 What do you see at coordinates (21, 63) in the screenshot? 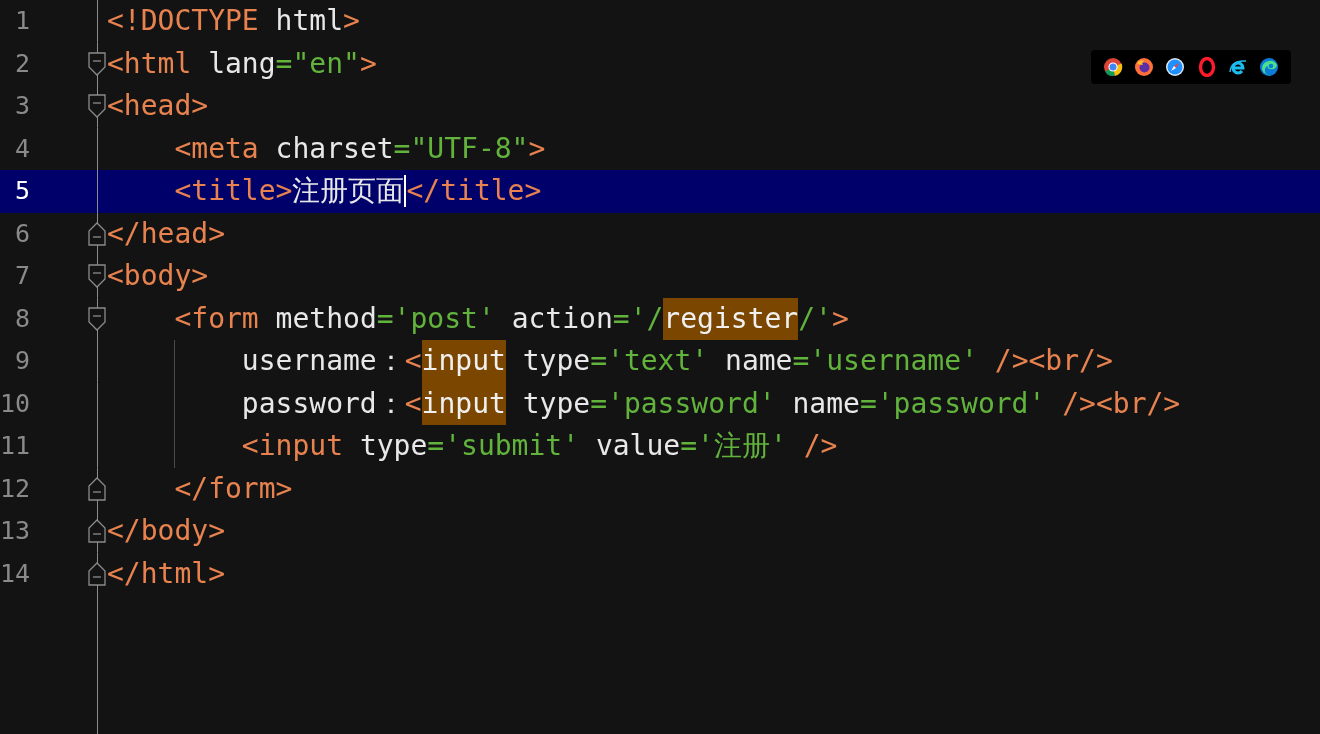
I see `line-number: 2` at bounding box center [21, 63].